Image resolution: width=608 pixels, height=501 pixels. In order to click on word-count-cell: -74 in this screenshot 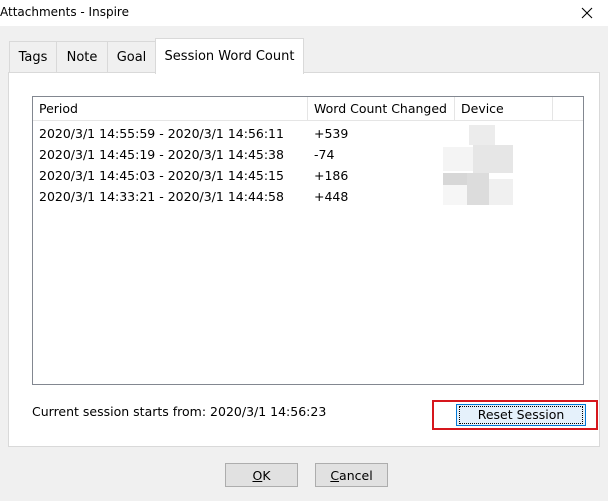, I will do `click(324, 154)`.